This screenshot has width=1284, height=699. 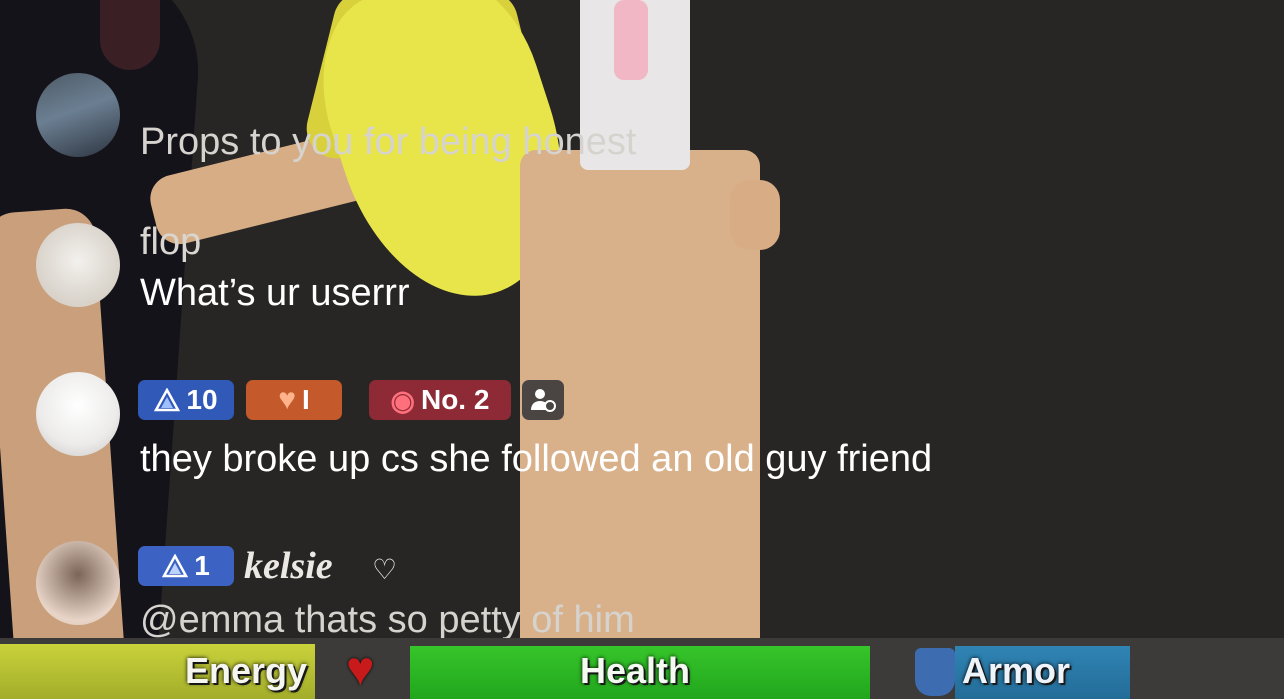 What do you see at coordinates (287, 399) in the screenshot?
I see `heart-icon: ♥` at bounding box center [287, 399].